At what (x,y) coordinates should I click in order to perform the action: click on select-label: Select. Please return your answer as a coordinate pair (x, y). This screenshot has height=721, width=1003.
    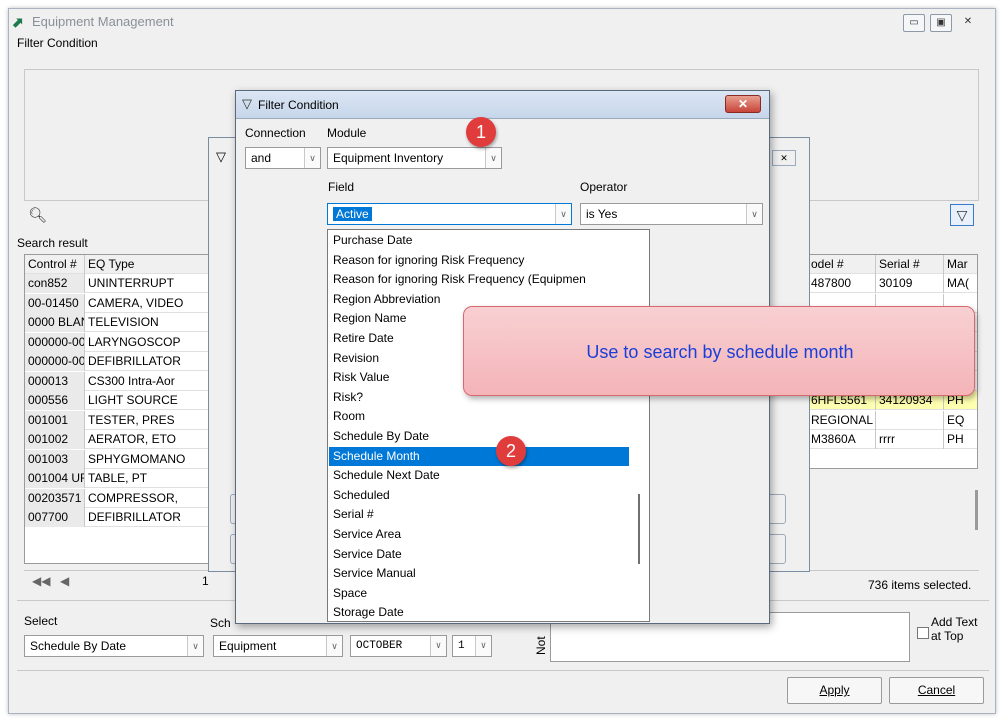
    Looking at the image, I should click on (41, 621).